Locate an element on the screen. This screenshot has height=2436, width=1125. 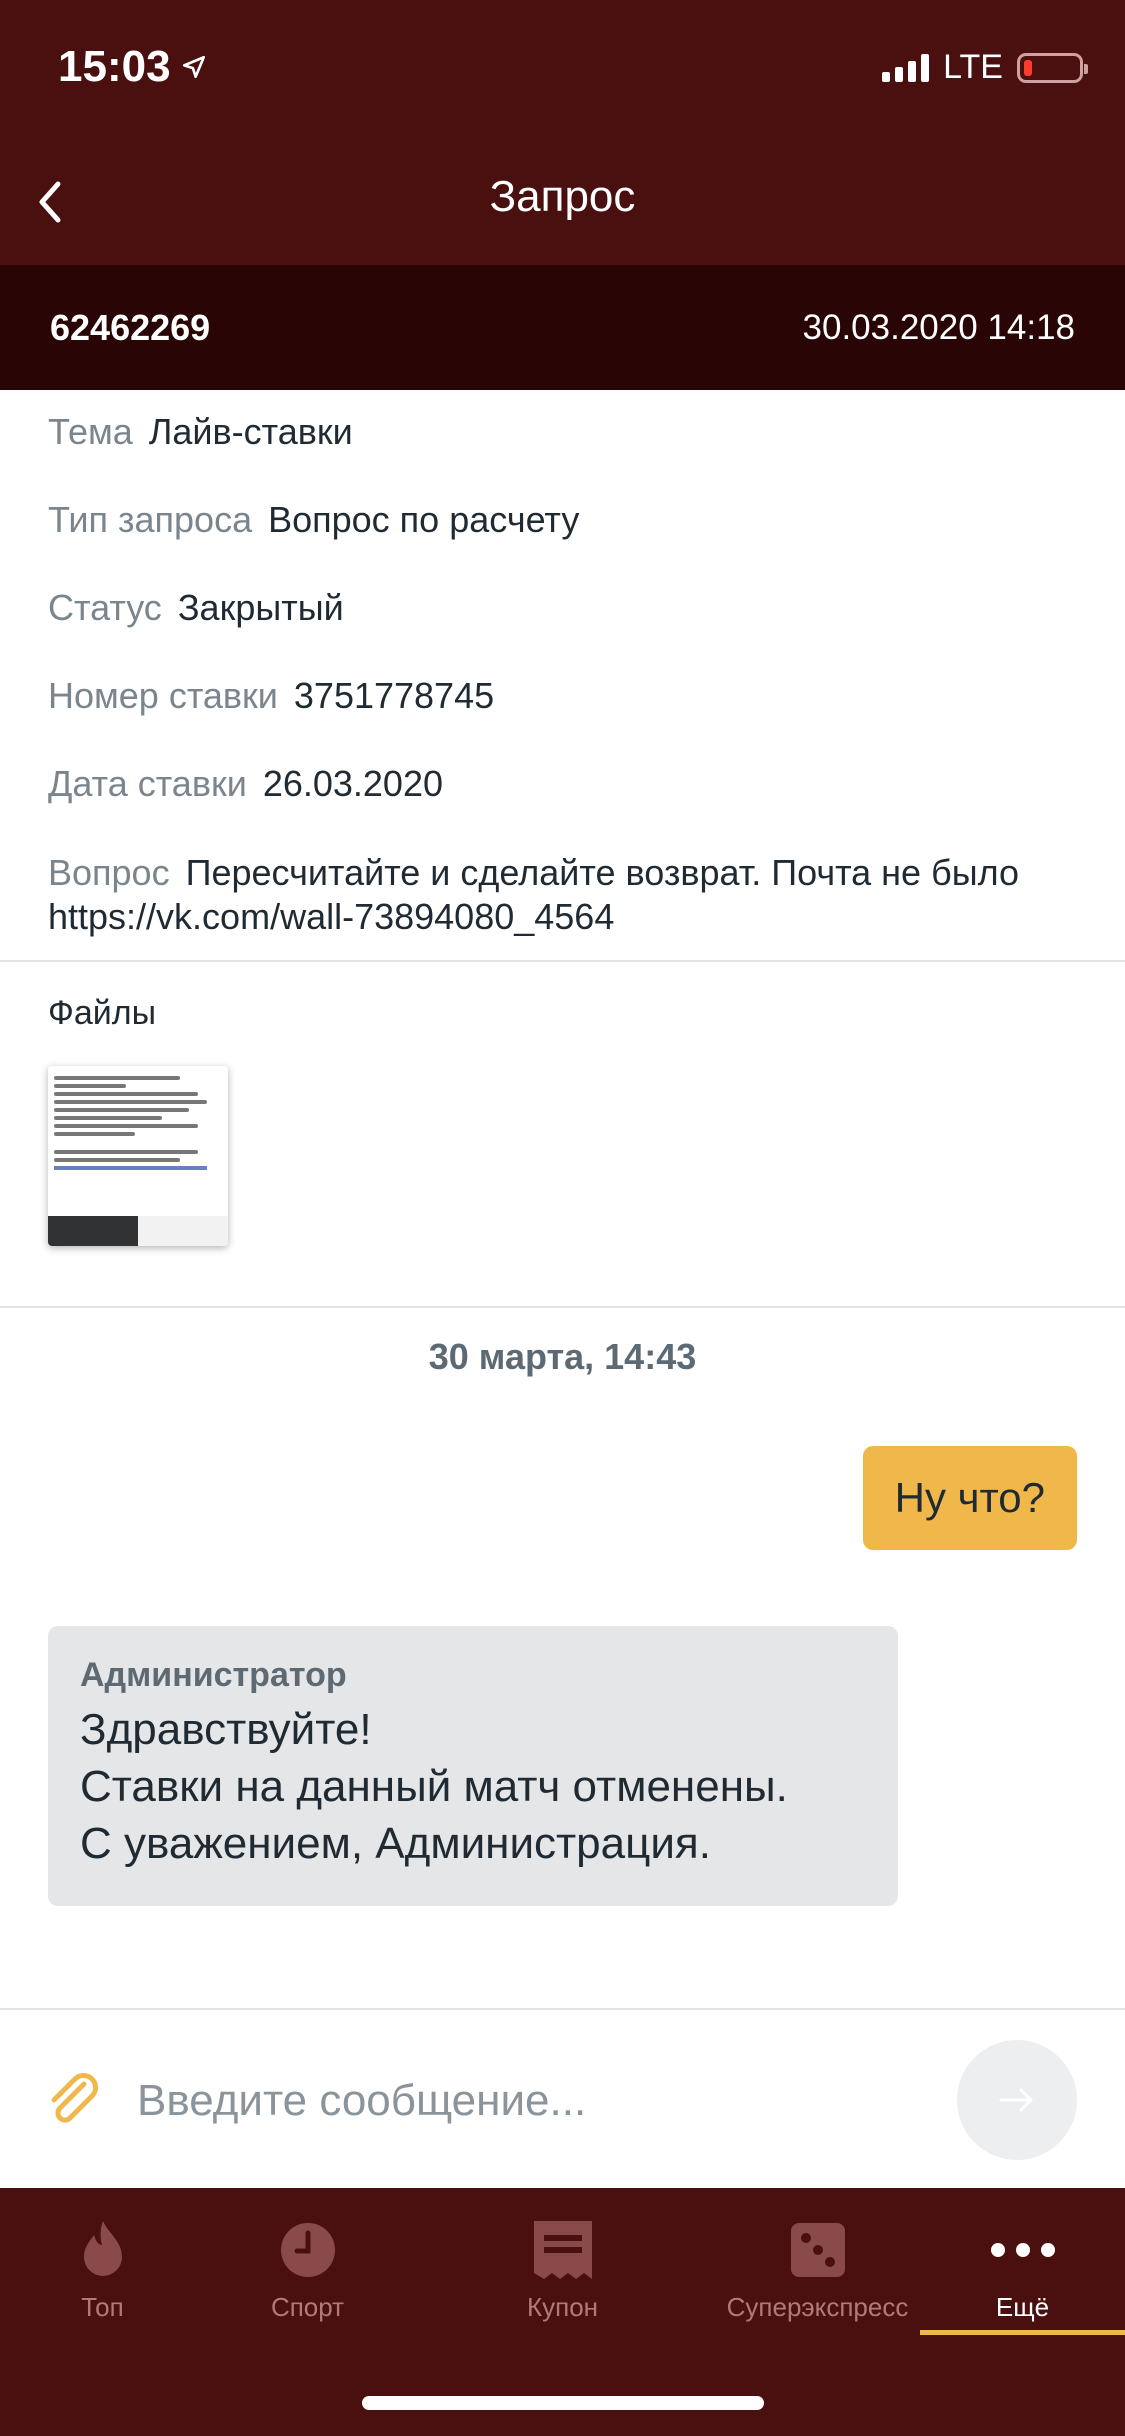
status-indicators: LTE is located at coordinates (985, 67).